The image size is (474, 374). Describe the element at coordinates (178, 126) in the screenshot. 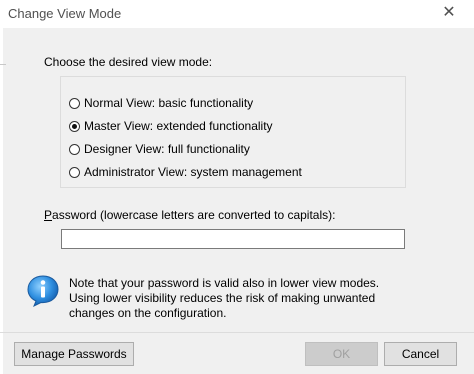

I see `radio-label: Master View: extended functionality` at that location.